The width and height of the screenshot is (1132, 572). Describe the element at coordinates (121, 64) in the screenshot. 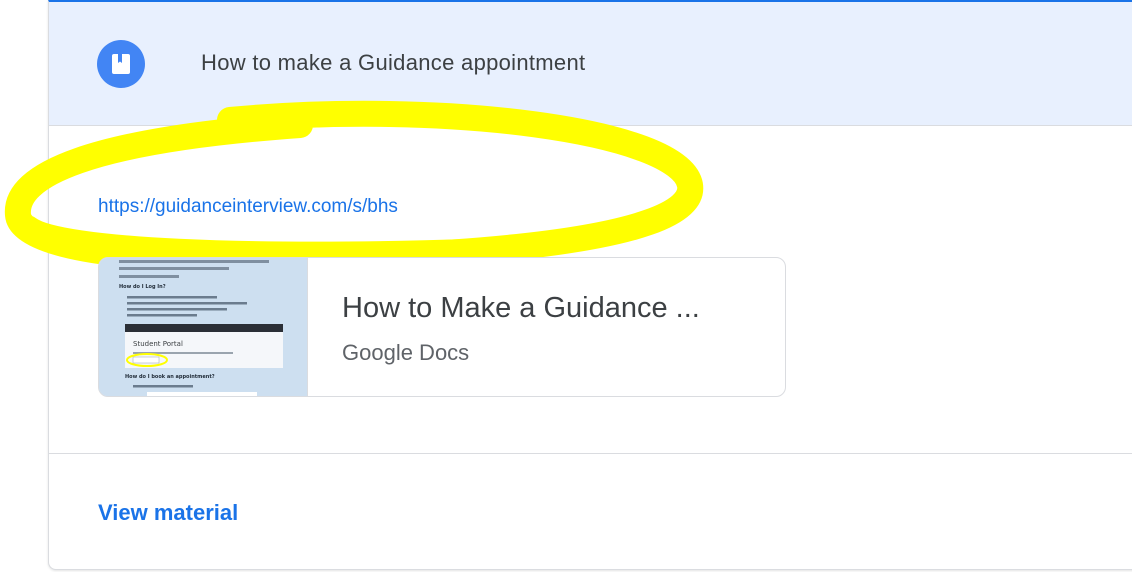

I see `book-icon` at that location.